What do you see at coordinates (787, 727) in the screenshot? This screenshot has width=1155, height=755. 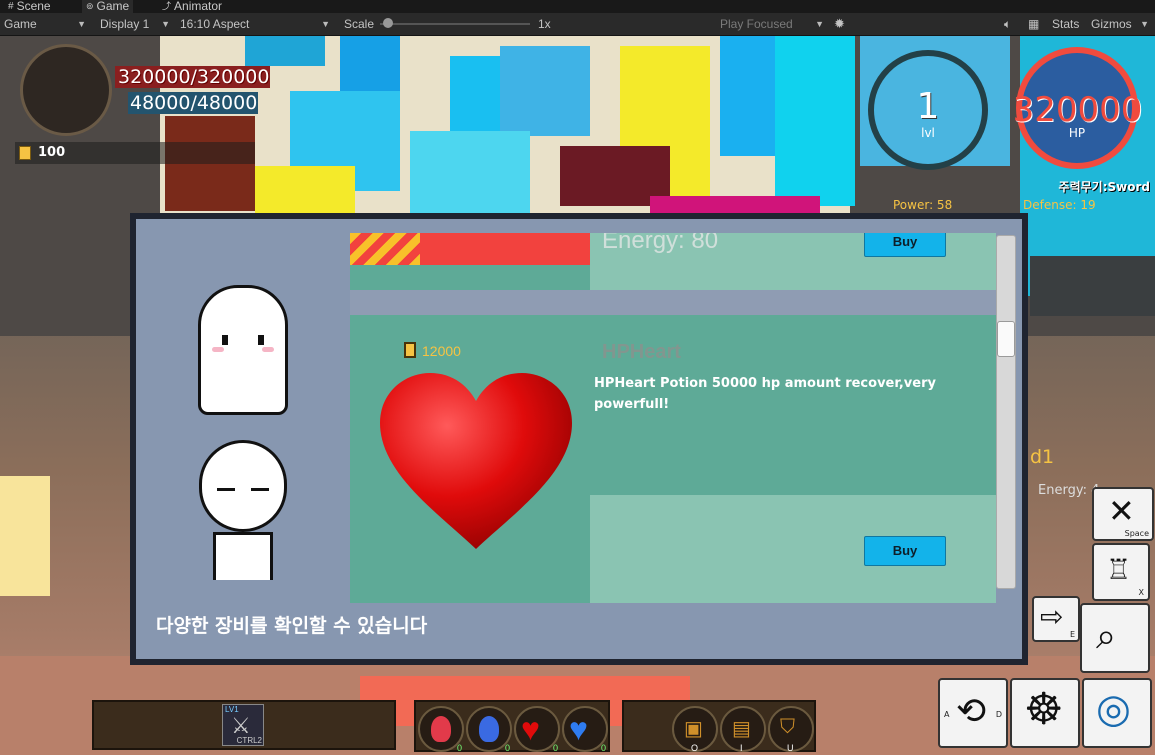 I see `shield-icon: ⛉` at bounding box center [787, 727].